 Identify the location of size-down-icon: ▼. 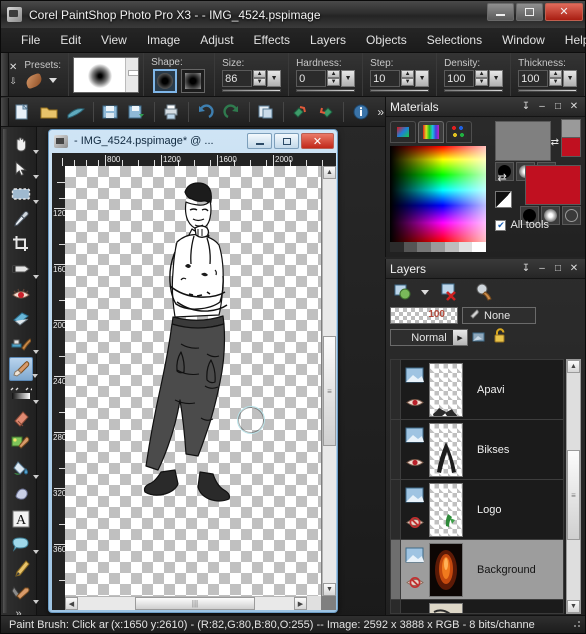
(260, 82).